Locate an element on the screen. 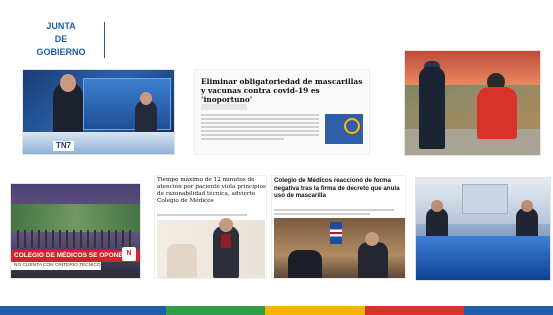  official-standing-silhouette is located at coordinates (373, 260).